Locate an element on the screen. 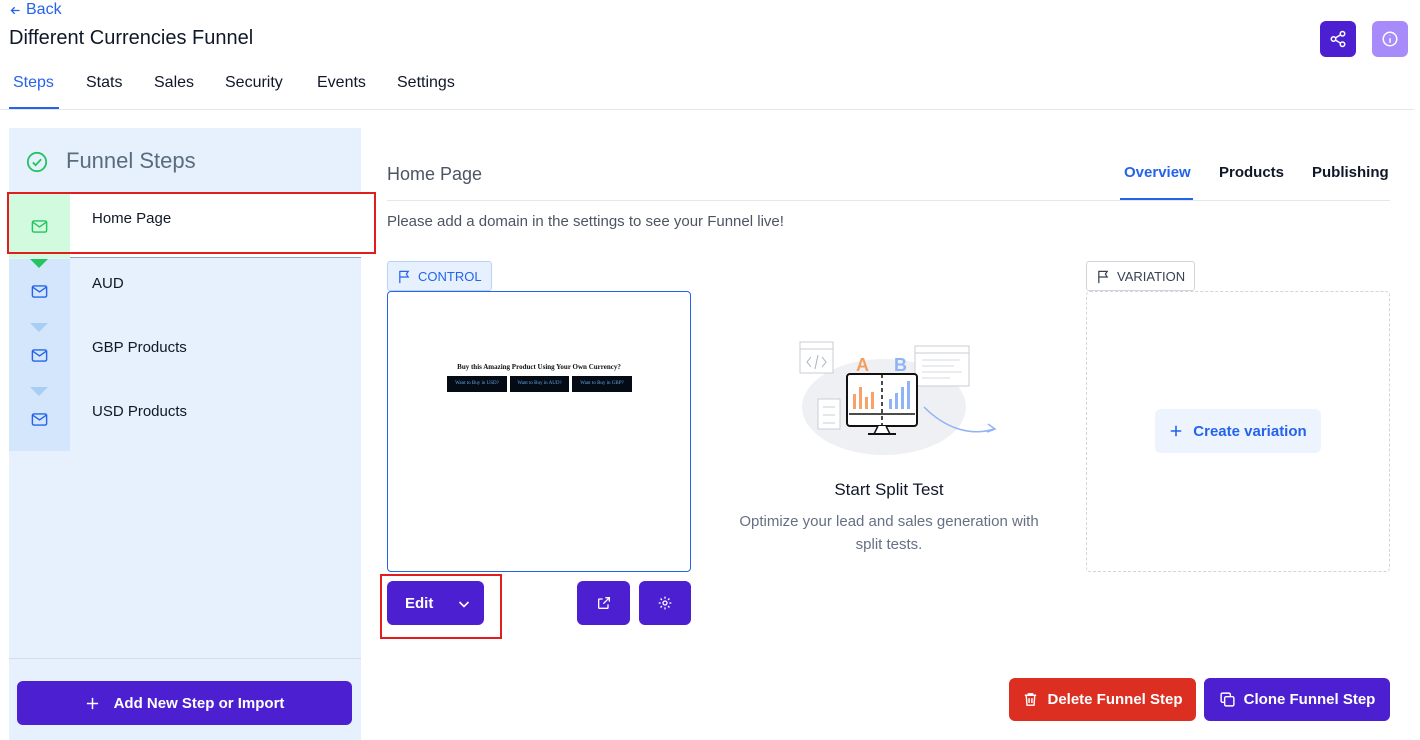 The width and height of the screenshot is (1420, 740). open-external-button is located at coordinates (603, 603).